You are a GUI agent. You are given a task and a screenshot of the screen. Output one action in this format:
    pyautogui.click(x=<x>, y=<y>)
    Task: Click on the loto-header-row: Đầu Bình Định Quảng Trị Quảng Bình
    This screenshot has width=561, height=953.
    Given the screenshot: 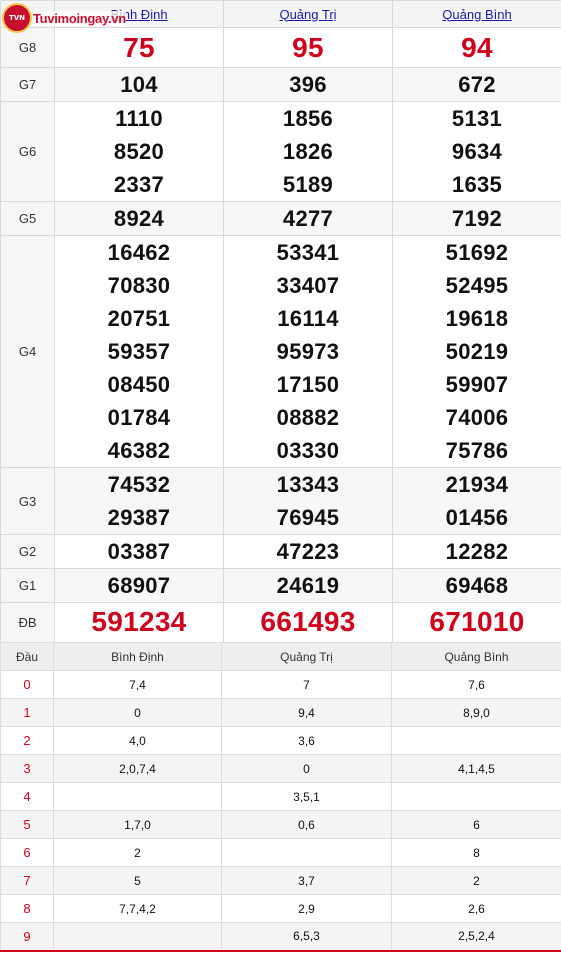 What is the action you would take?
    pyautogui.click(x=280, y=656)
    